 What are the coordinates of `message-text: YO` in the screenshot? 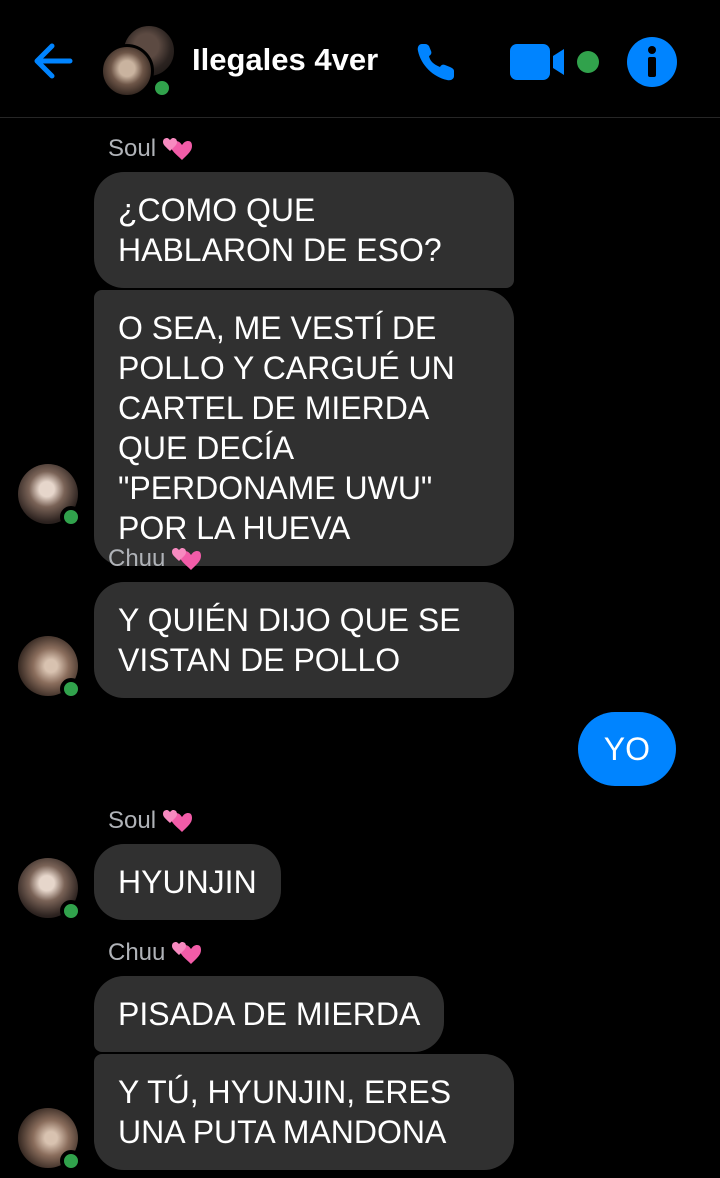 It's located at (626, 749).